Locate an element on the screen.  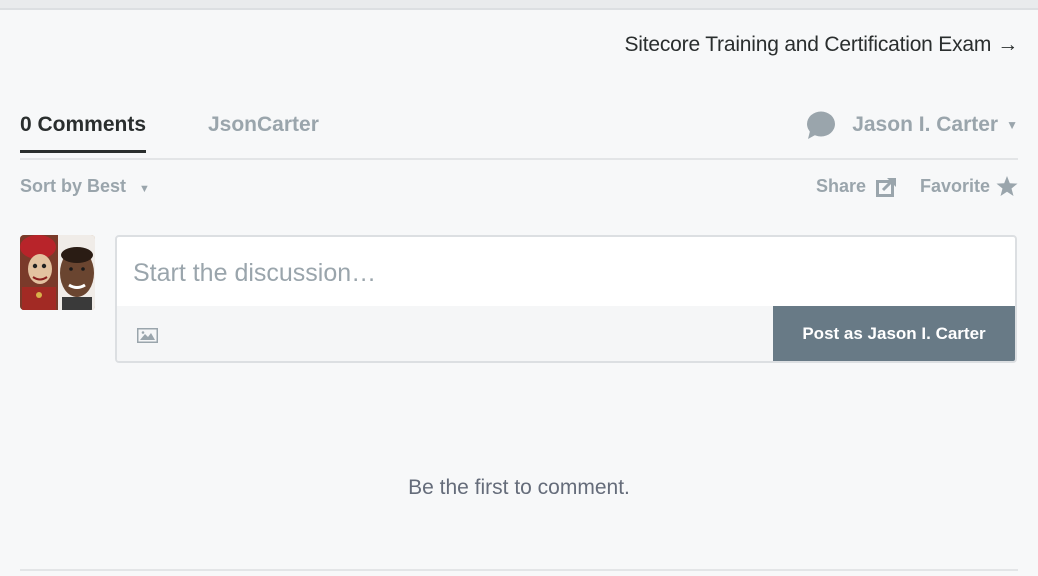
image-icon is located at coordinates (147, 335).